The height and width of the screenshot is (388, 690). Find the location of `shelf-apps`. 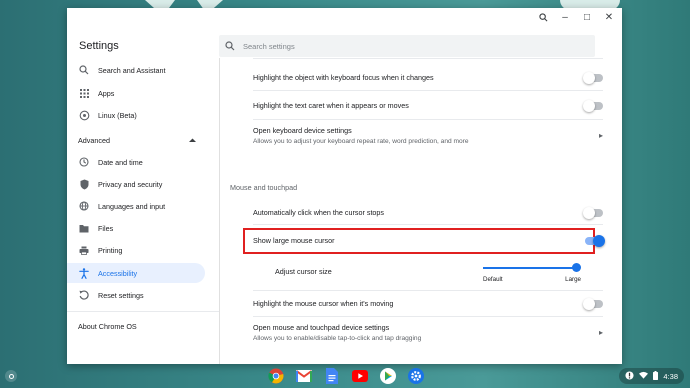

shelf-apps is located at coordinates (346, 376).